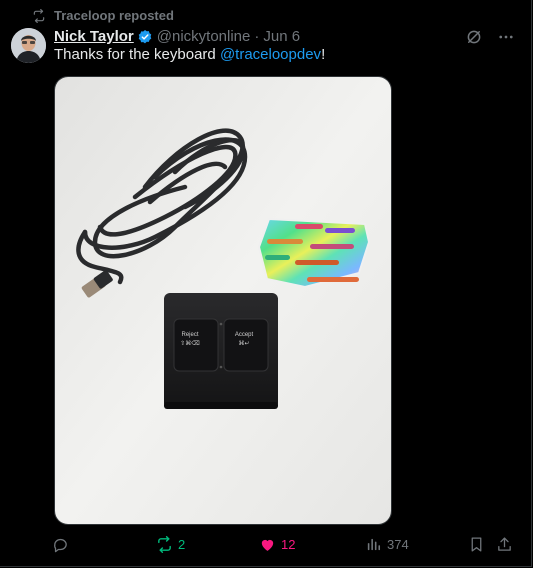 The image size is (533, 568). What do you see at coordinates (244, 335) in the screenshot?
I see `keycap-accept-label: Accept` at bounding box center [244, 335].